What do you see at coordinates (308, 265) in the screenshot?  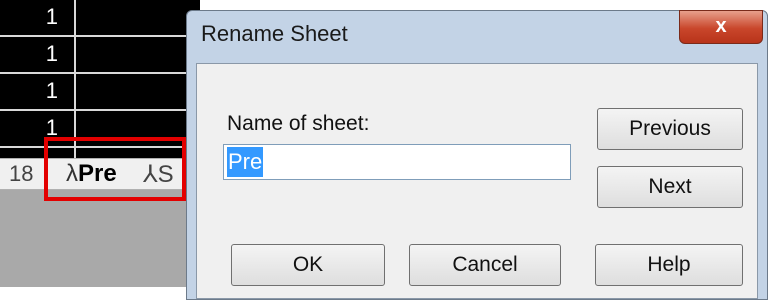 I see `ok-button: OK` at bounding box center [308, 265].